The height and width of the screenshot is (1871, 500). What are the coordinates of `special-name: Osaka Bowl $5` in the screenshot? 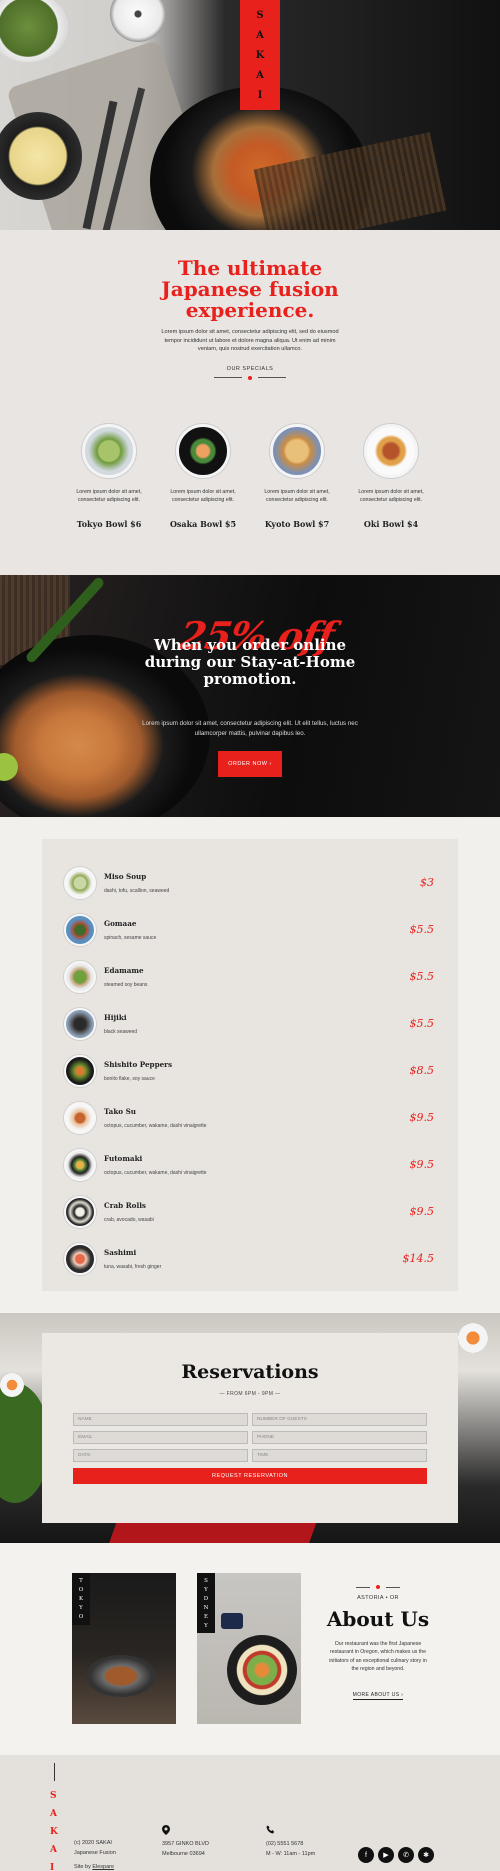 It's located at (203, 523).